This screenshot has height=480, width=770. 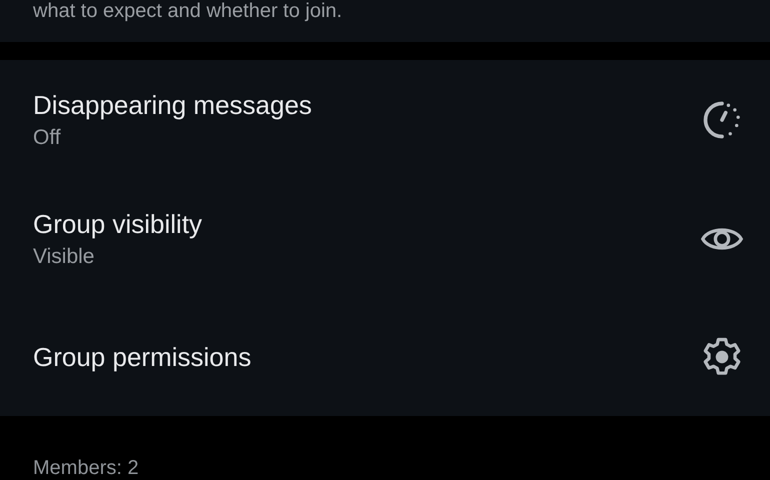 What do you see at coordinates (117, 224) in the screenshot?
I see `setting-title: Group visibility` at bounding box center [117, 224].